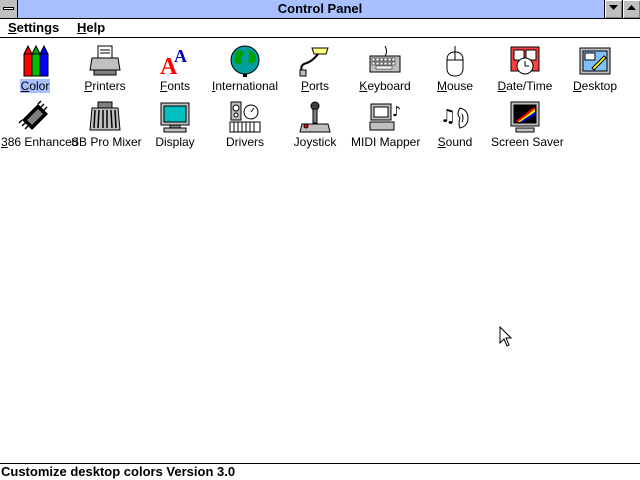 Image resolution: width=640 pixels, height=480 pixels. Describe the element at coordinates (105, 60) in the screenshot. I see `printer-icon` at that location.